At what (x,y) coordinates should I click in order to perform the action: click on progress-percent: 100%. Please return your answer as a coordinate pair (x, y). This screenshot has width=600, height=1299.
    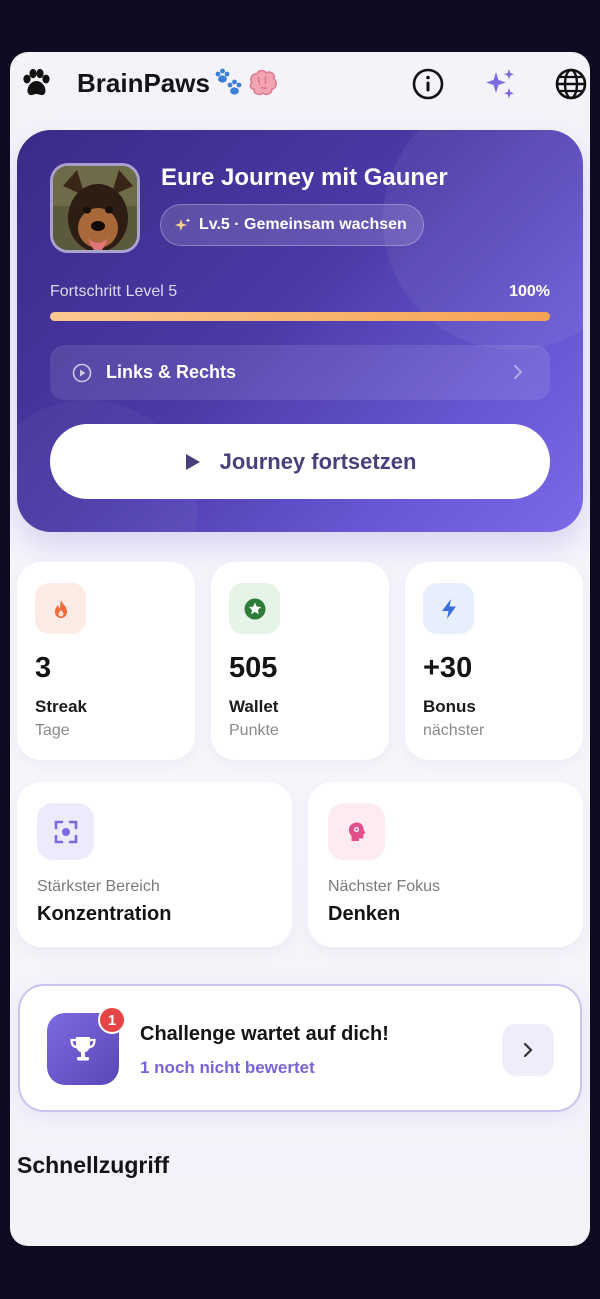
    Looking at the image, I should click on (529, 291).